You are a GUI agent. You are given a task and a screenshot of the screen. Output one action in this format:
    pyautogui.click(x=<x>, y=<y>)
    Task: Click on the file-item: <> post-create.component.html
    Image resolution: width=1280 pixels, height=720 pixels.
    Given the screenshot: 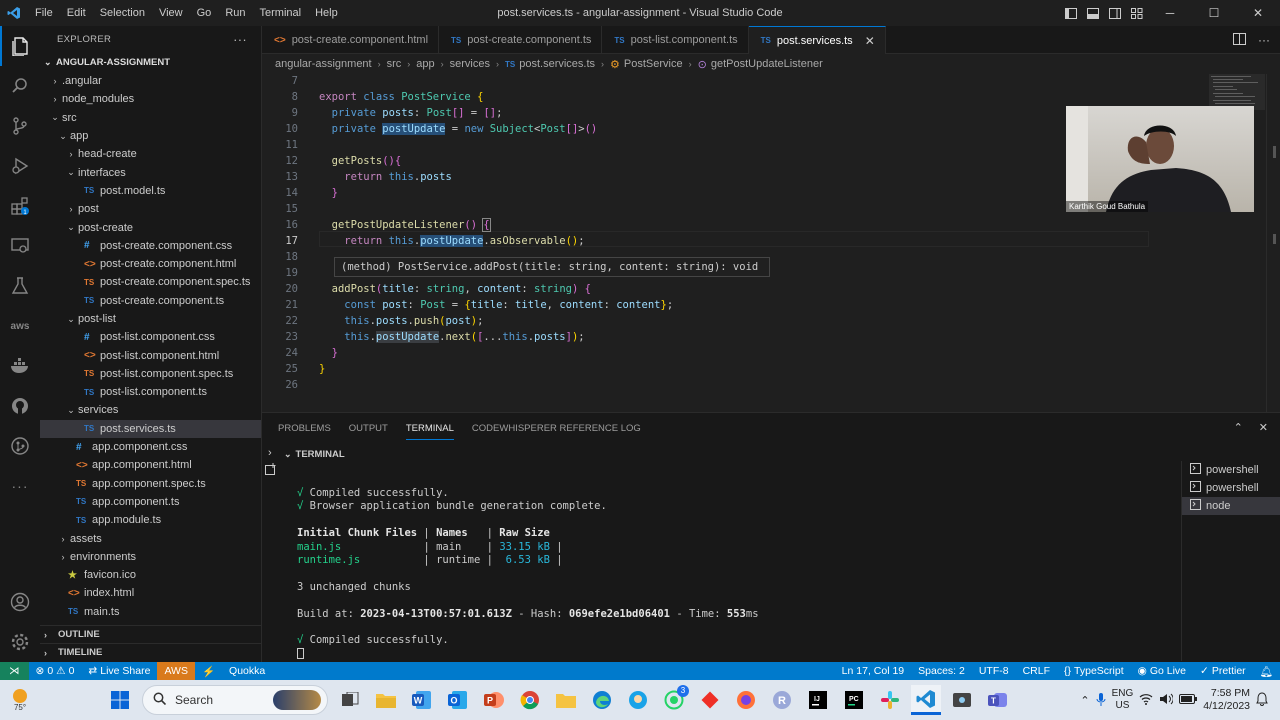 What is the action you would take?
    pyautogui.click(x=150, y=264)
    